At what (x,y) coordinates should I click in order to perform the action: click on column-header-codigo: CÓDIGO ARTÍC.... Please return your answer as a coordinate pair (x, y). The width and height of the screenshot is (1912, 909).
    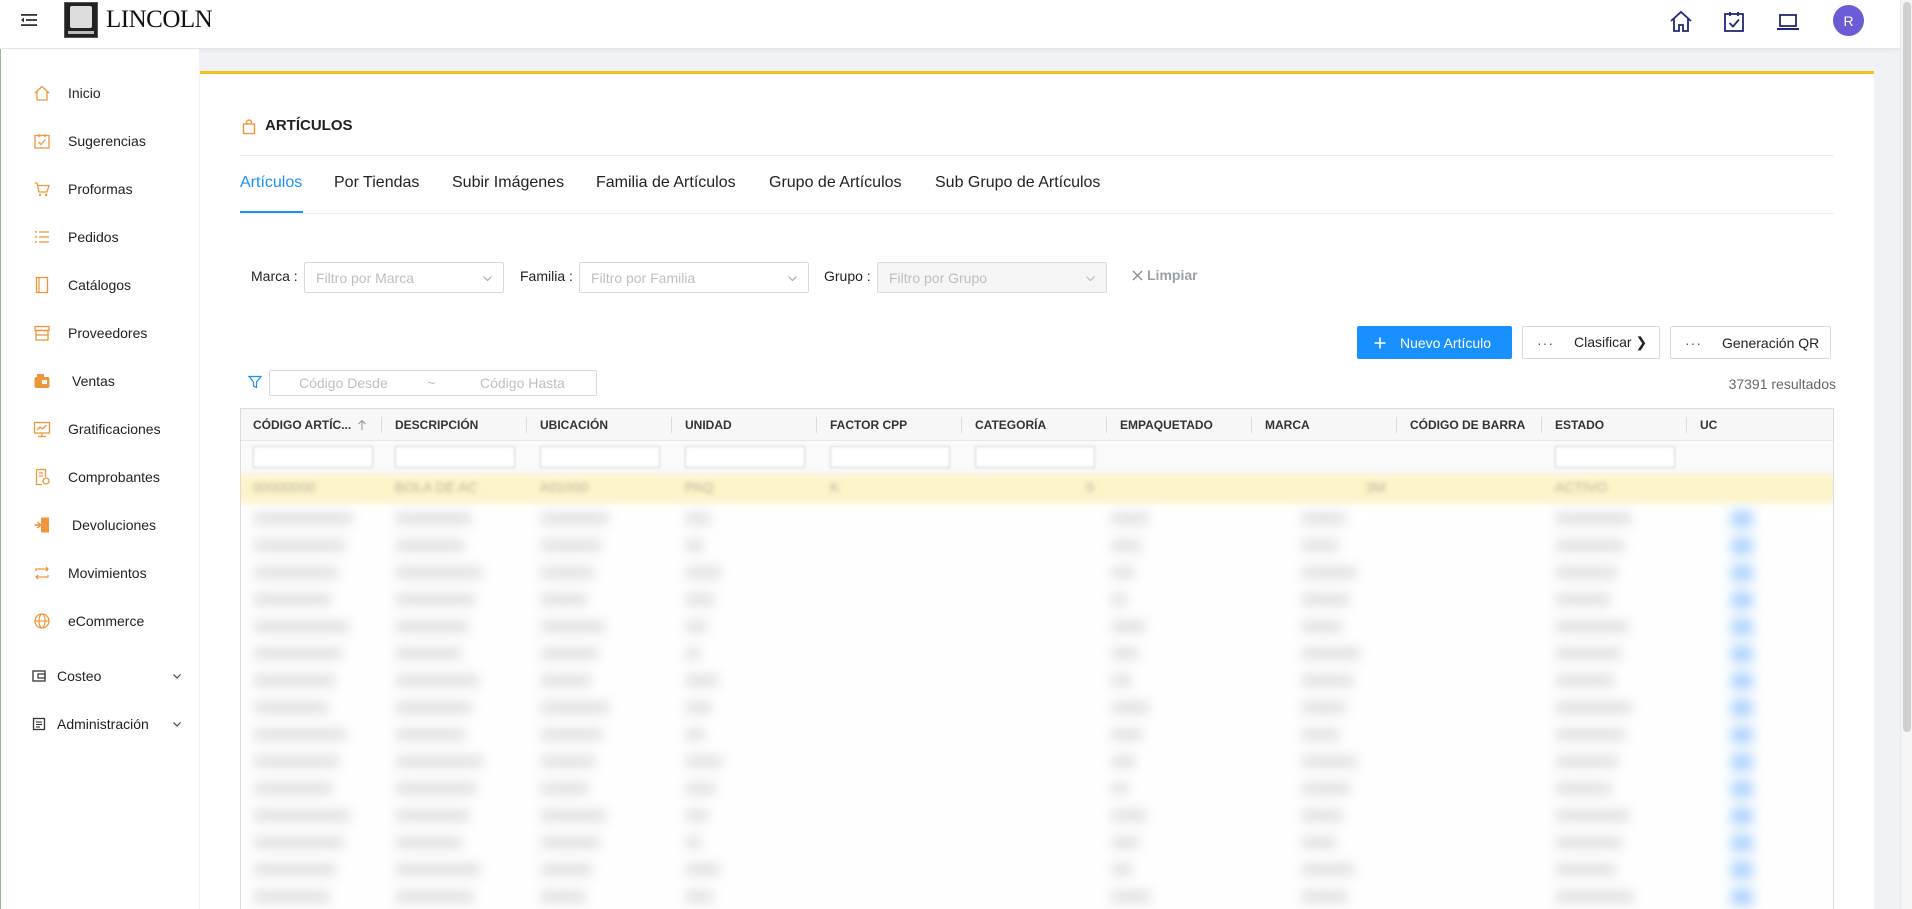
    Looking at the image, I should click on (302, 425).